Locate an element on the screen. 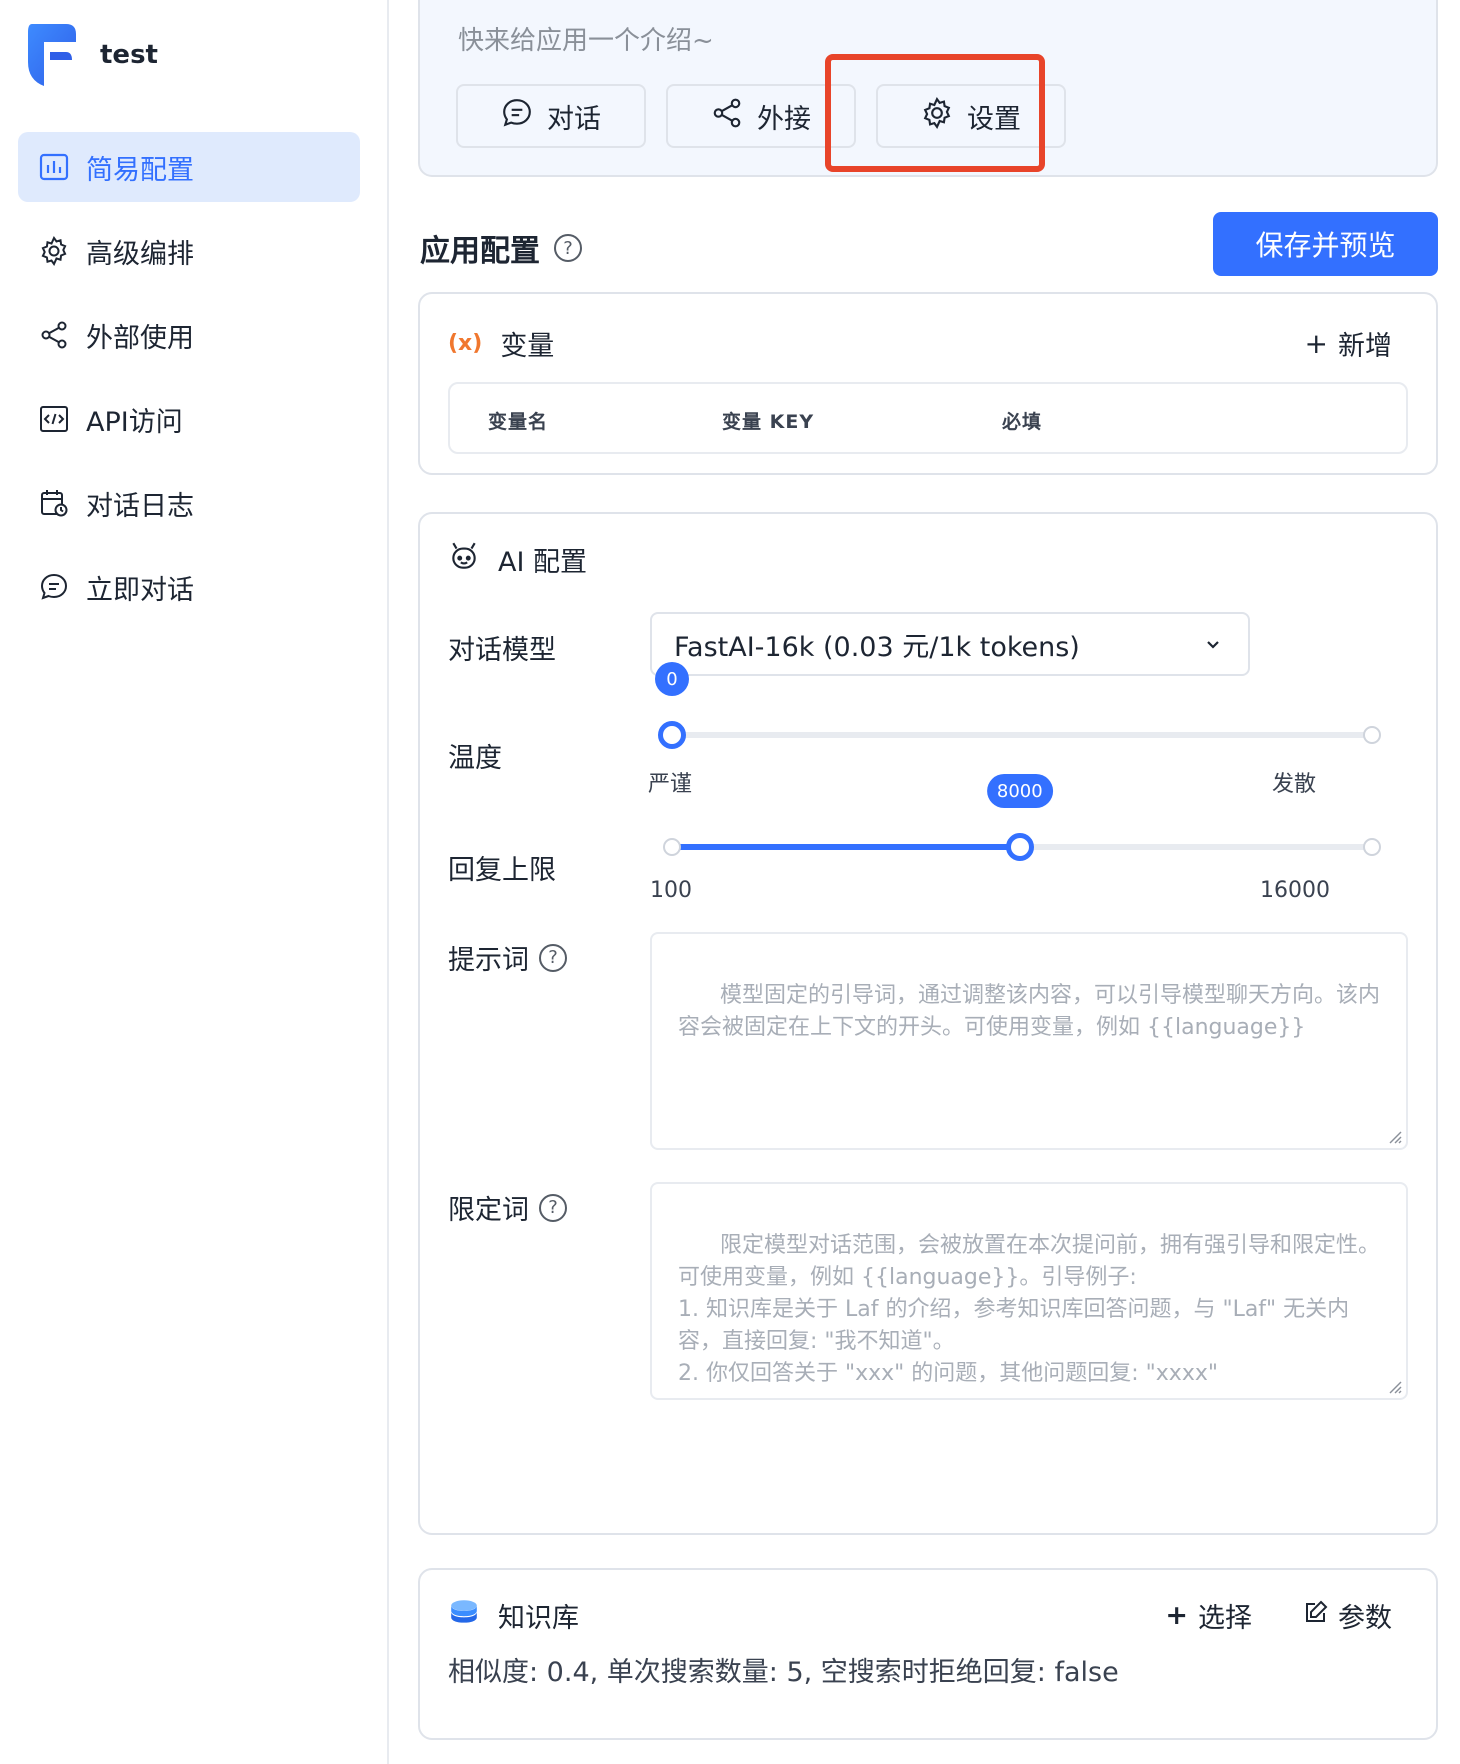 The image size is (1460, 1764). chart-box-icon is located at coordinates (54, 167).